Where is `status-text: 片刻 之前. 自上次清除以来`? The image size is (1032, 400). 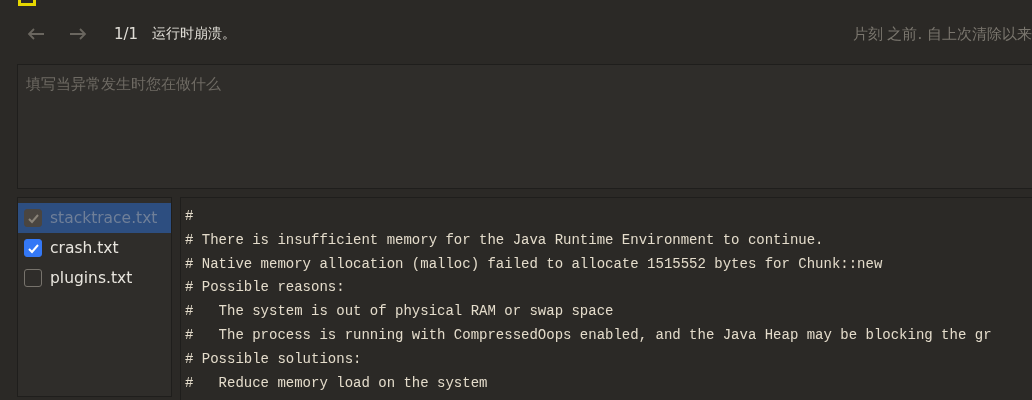 status-text: 片刻 之前. 自上次清除以来 is located at coordinates (942, 34).